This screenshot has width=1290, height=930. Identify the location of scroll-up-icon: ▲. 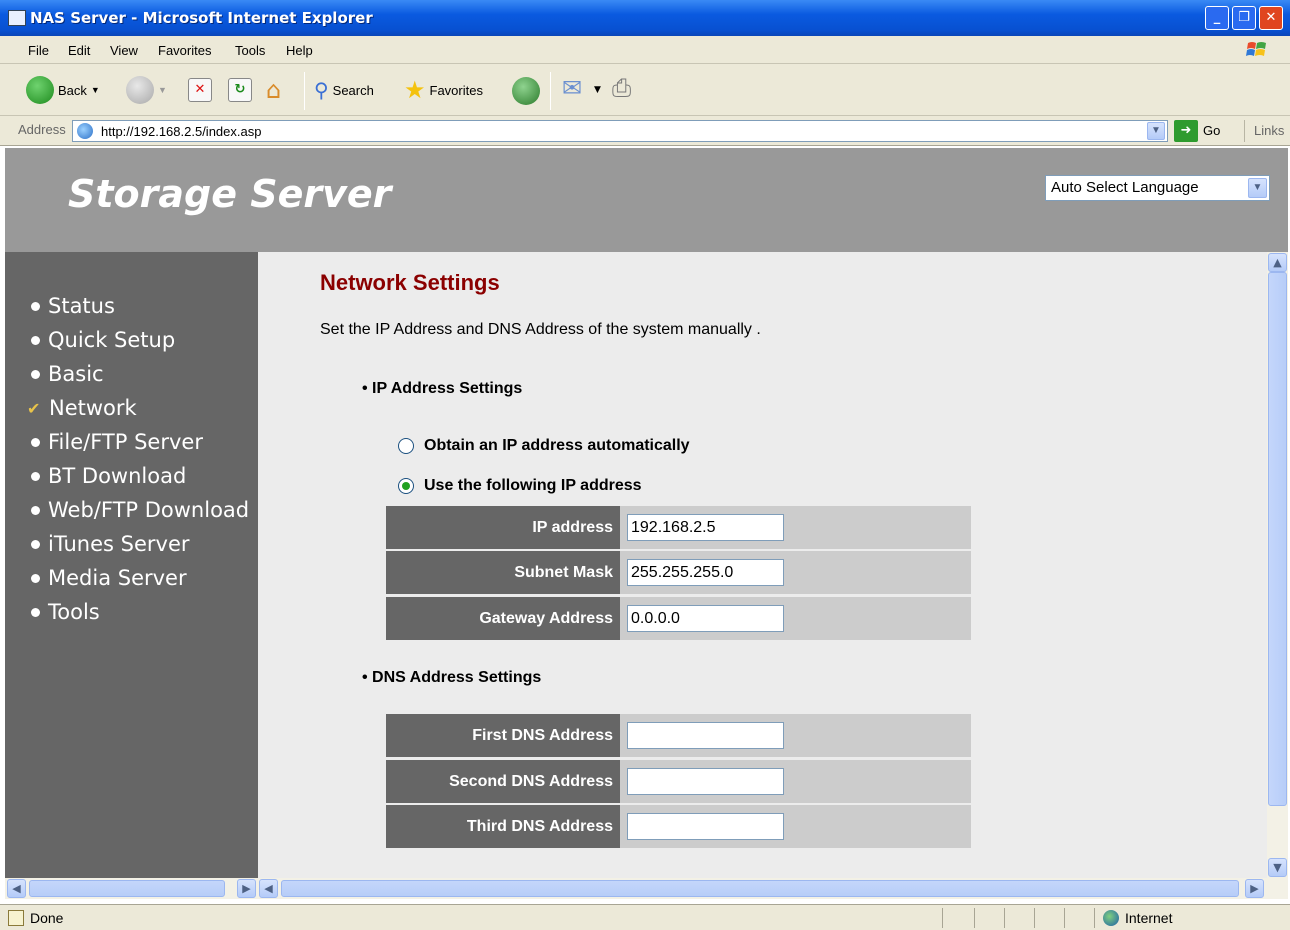
(1277, 262).